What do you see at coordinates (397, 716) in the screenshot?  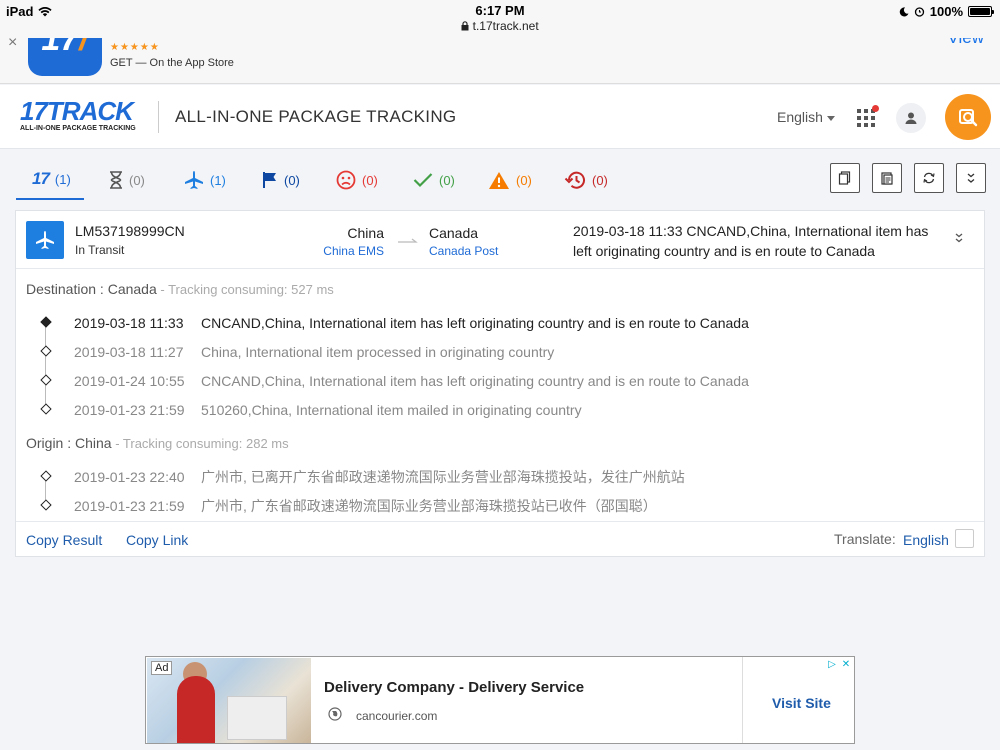 I see `ad-url: cancourier.com` at bounding box center [397, 716].